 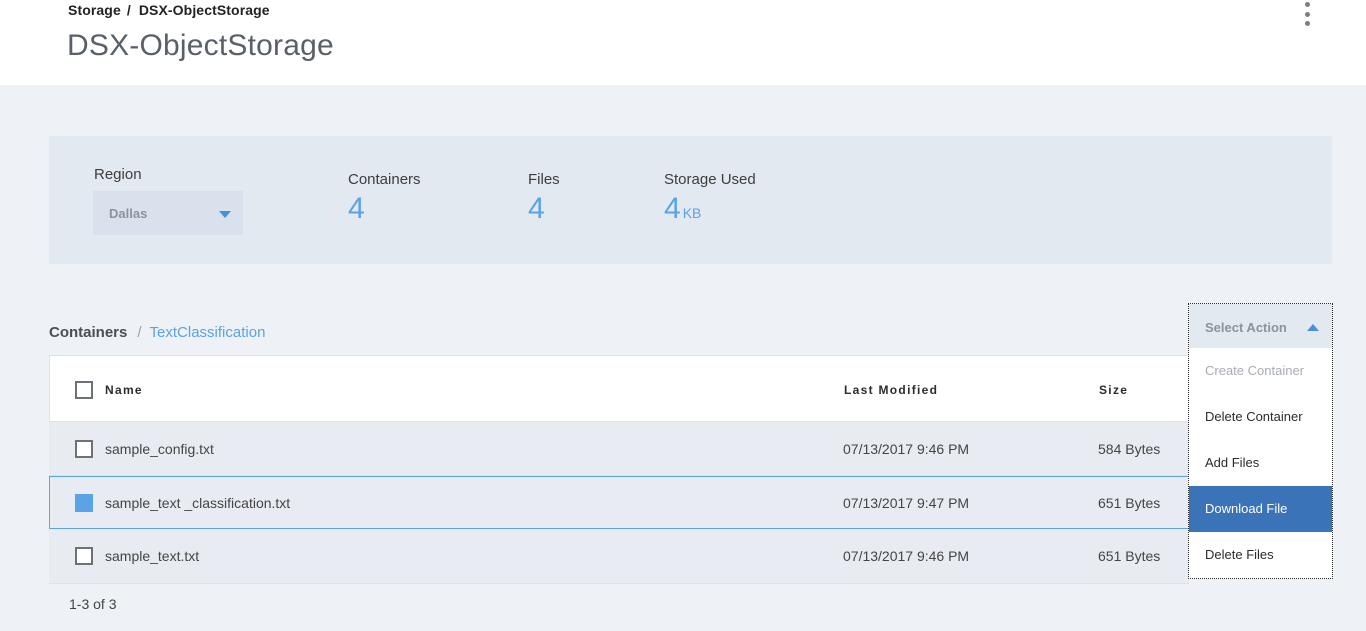 I want to click on row-file-name: sample_text.txt, so click(x=152, y=556).